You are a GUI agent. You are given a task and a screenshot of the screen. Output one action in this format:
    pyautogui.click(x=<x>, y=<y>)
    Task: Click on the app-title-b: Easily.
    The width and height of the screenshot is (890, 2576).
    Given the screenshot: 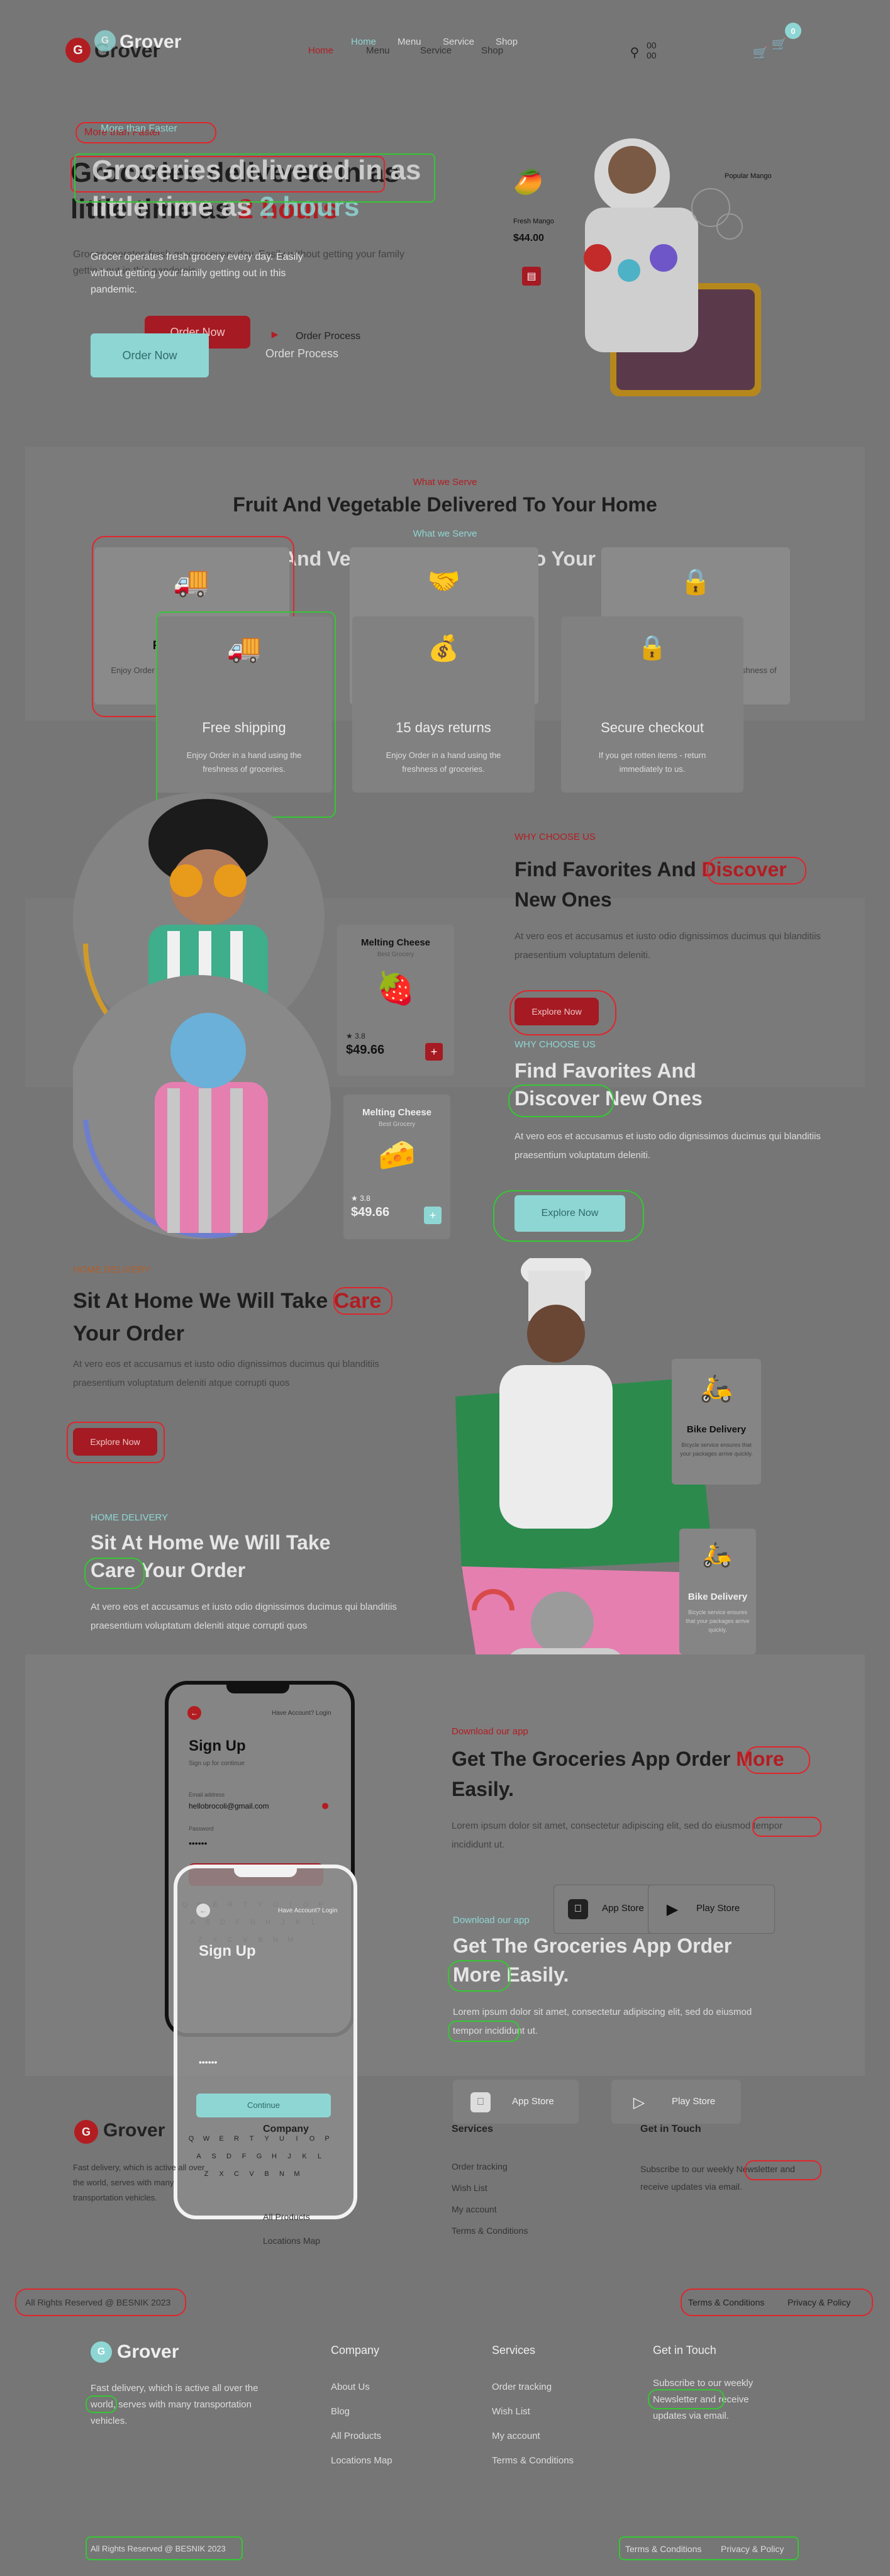 What is the action you would take?
    pyautogui.click(x=484, y=1789)
    